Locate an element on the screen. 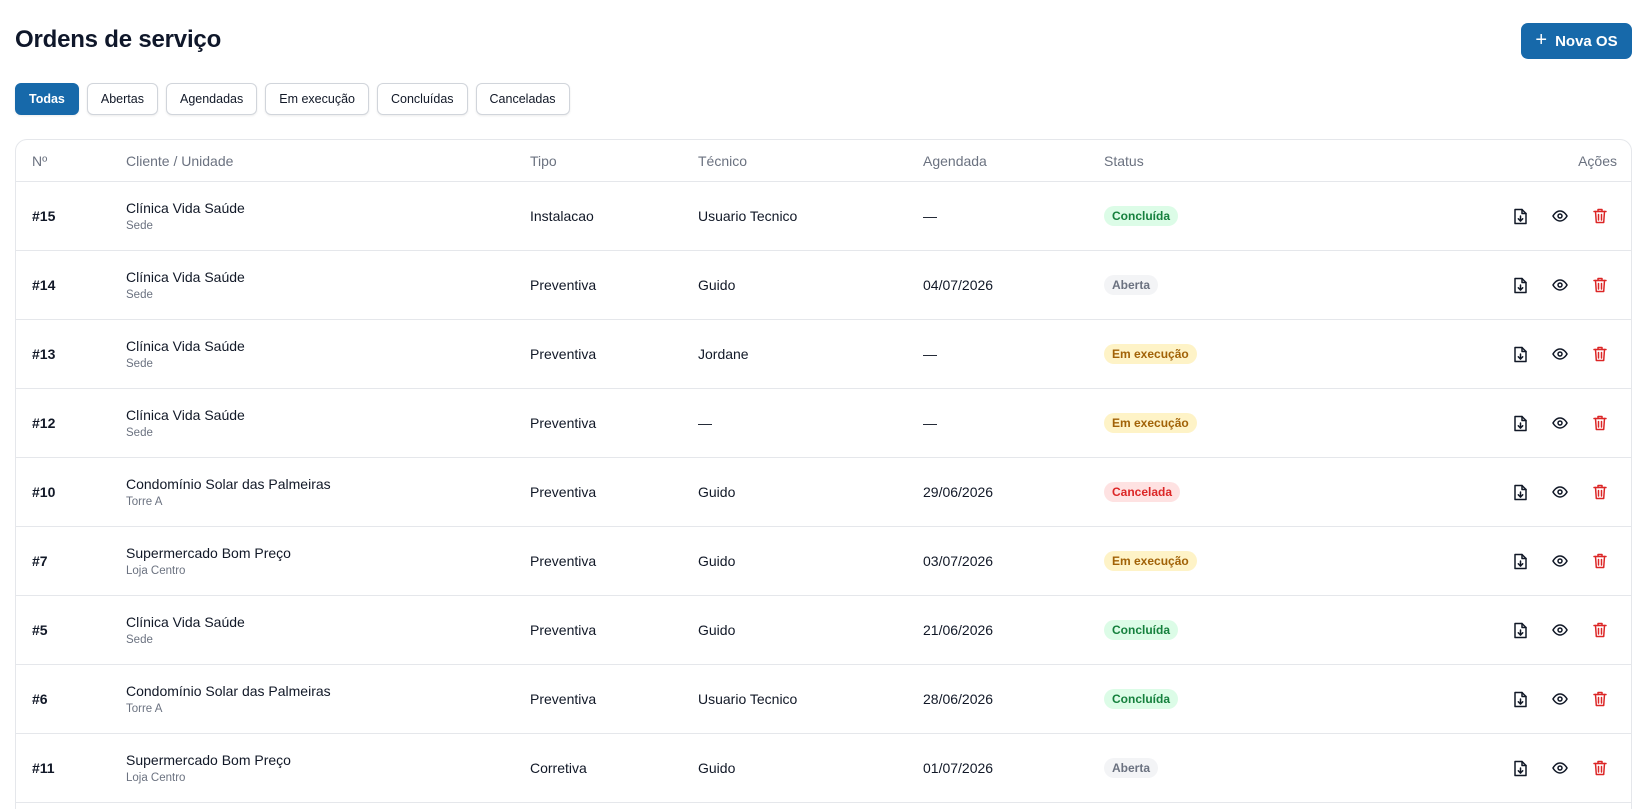 The image size is (1644, 809). order-number: #11 is located at coordinates (43, 768).